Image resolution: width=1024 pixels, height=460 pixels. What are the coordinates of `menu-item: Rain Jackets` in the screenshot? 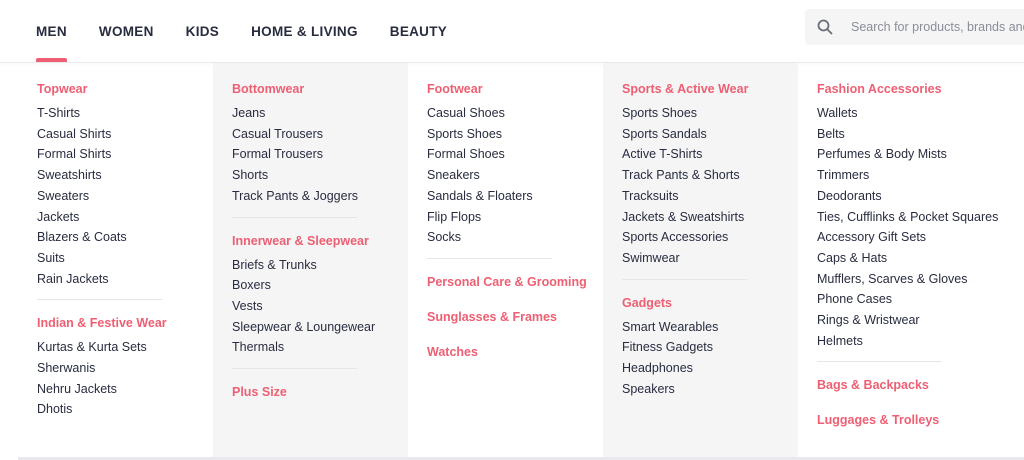 It's located at (125, 279).